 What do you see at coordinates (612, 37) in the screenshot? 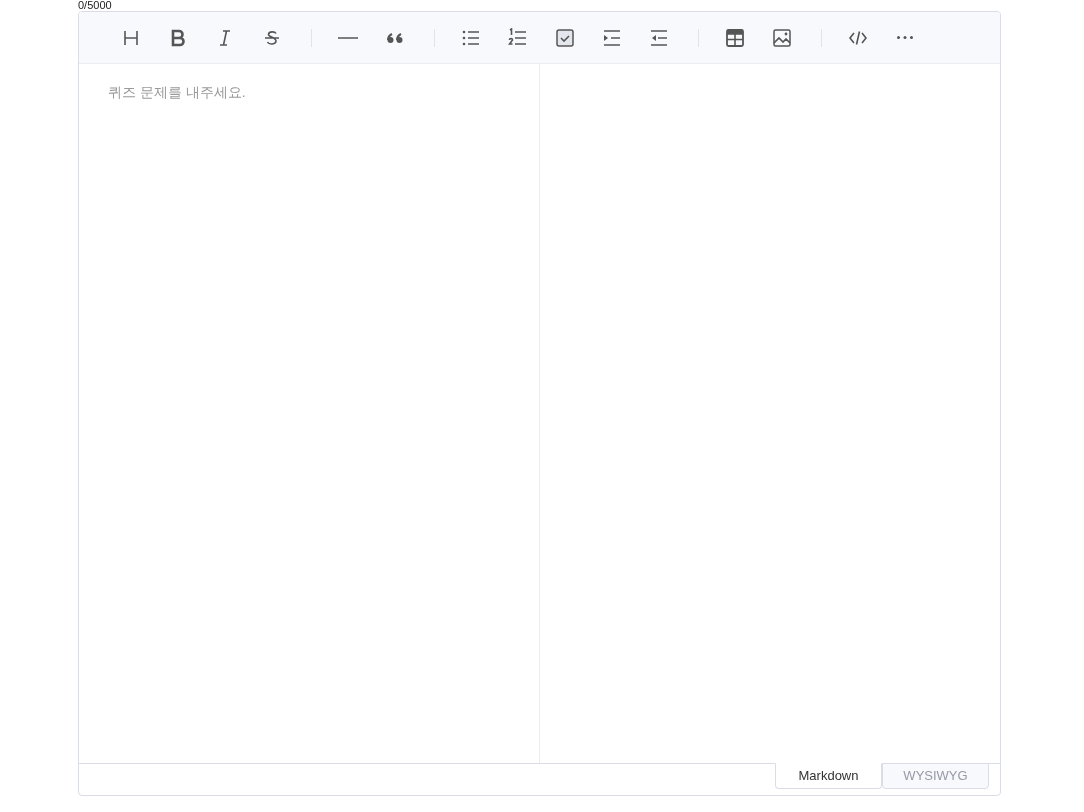
I see `indent-icon` at bounding box center [612, 37].